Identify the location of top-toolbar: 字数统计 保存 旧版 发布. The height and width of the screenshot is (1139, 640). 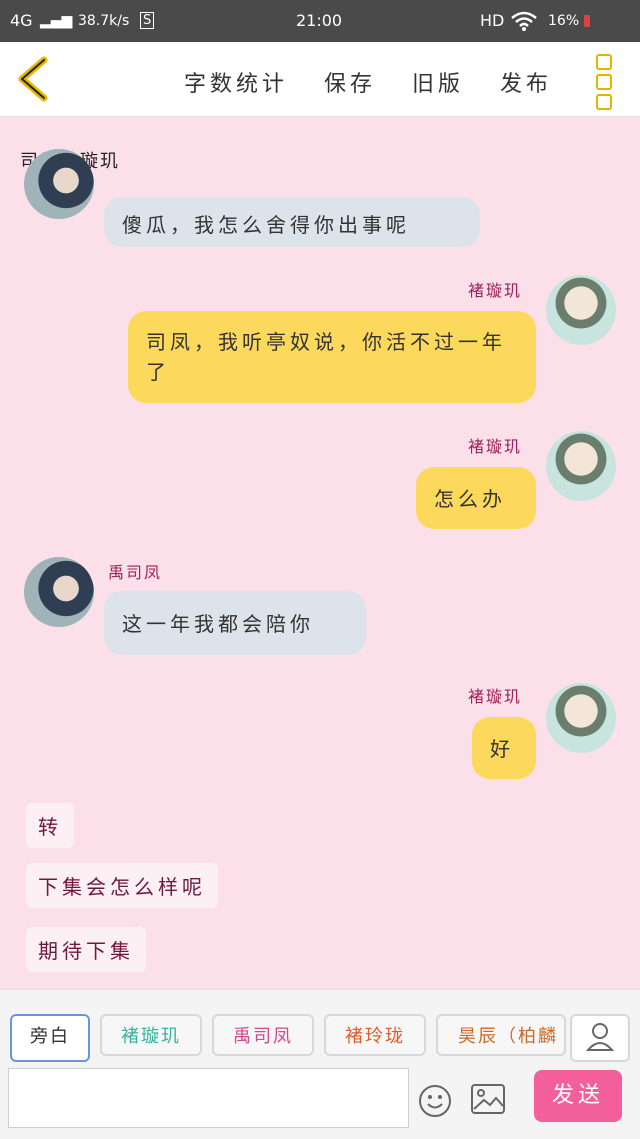
(320, 79).